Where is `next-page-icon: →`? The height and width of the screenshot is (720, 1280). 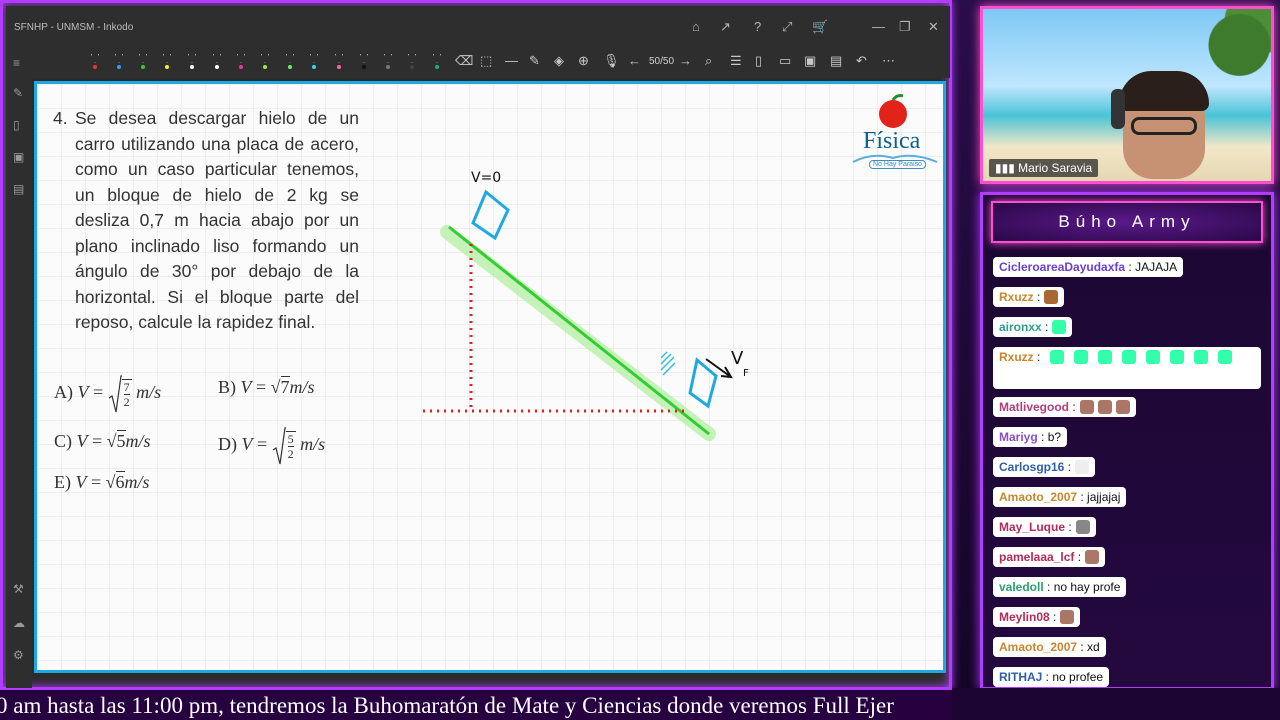 next-page-icon: → is located at coordinates (685, 60).